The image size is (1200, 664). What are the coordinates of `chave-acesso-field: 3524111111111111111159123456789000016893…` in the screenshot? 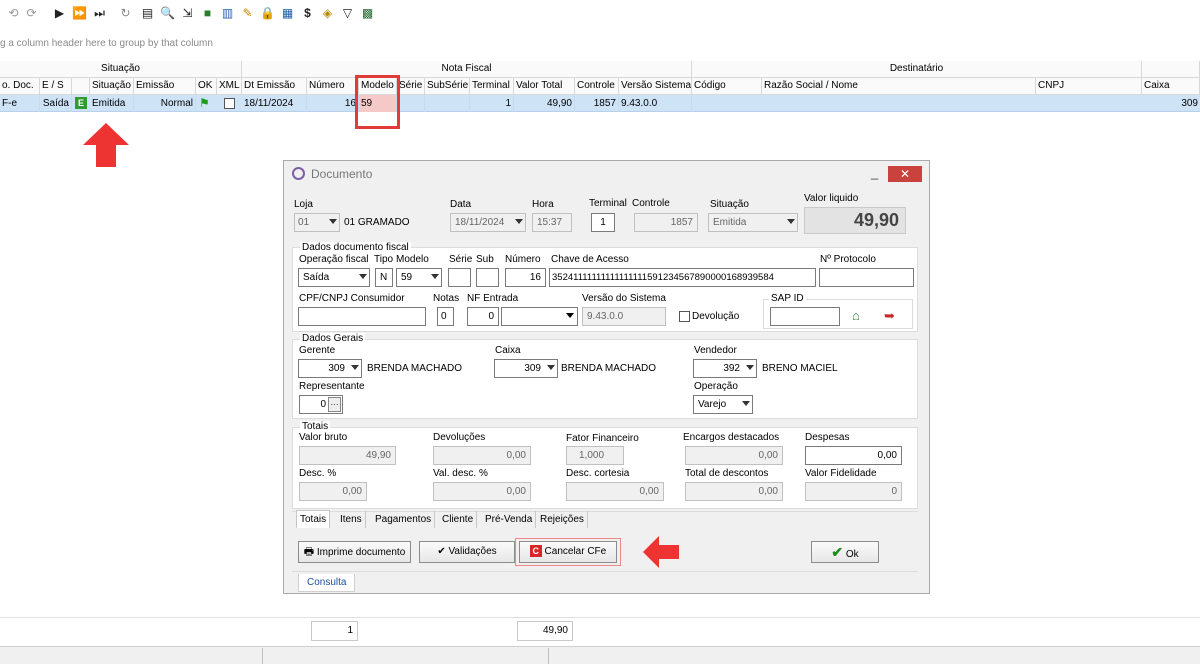 It's located at (682, 277).